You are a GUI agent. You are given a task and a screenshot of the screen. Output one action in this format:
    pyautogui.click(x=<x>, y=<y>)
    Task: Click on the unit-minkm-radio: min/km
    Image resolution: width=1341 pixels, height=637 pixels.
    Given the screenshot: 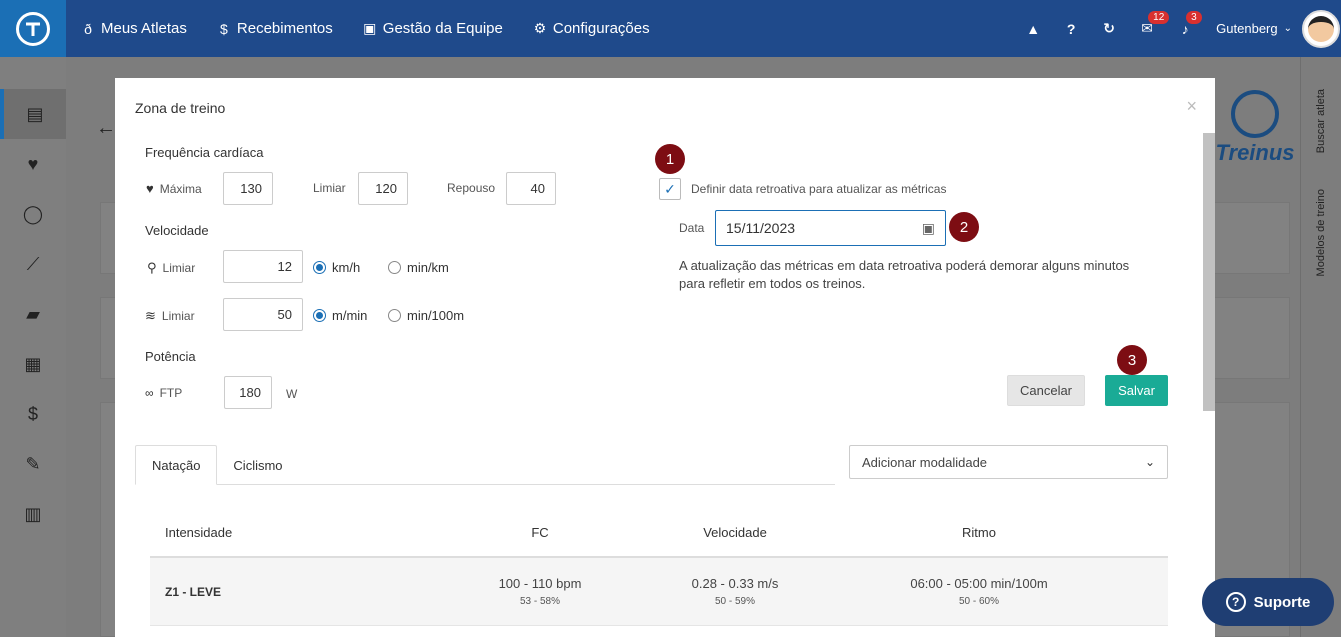 What is the action you would take?
    pyautogui.click(x=418, y=267)
    